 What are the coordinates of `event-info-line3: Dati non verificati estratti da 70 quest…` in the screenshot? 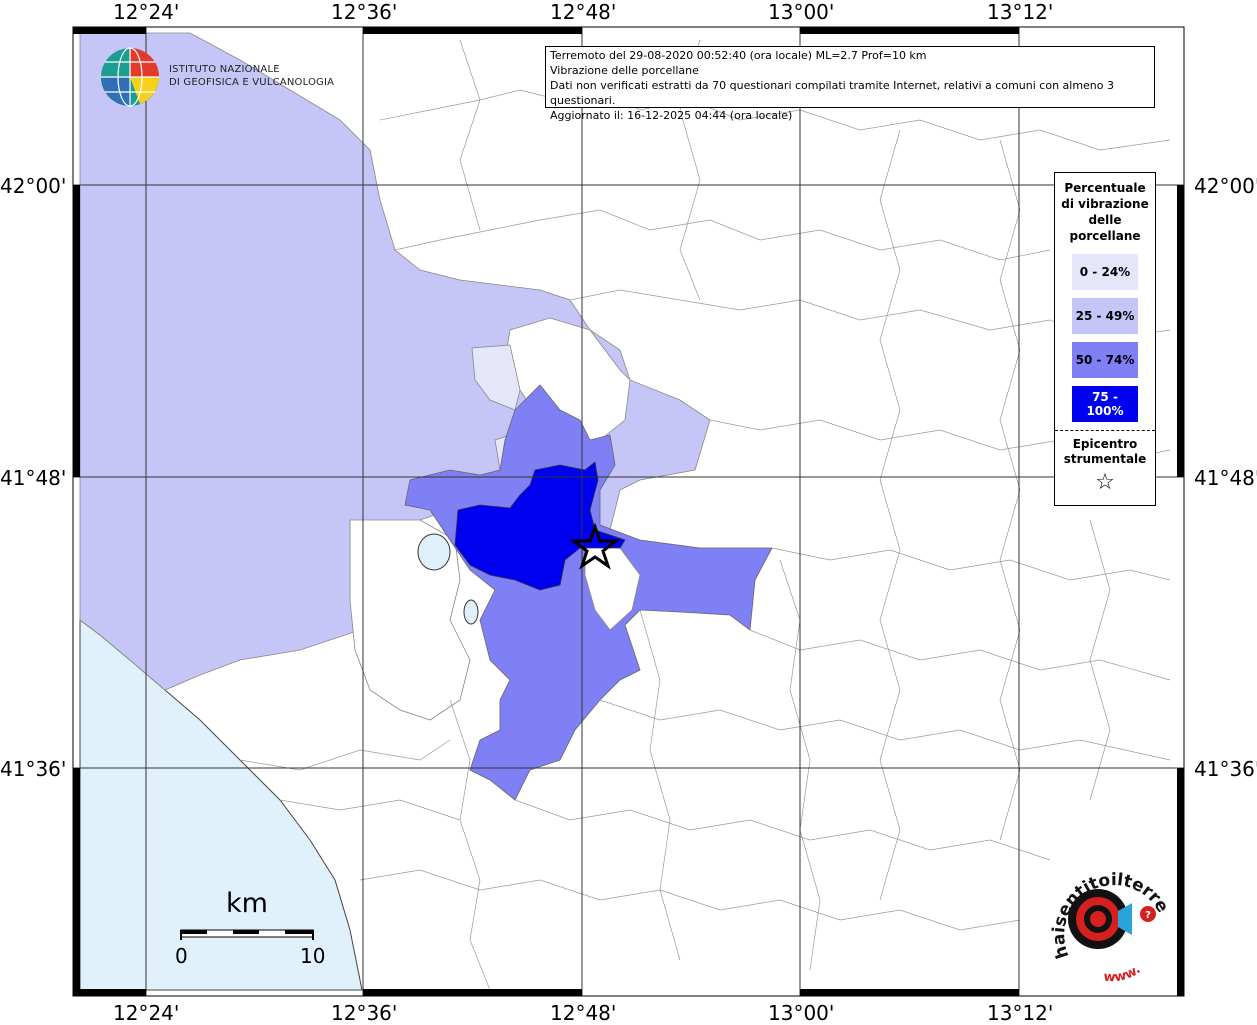 It's located at (832, 93).